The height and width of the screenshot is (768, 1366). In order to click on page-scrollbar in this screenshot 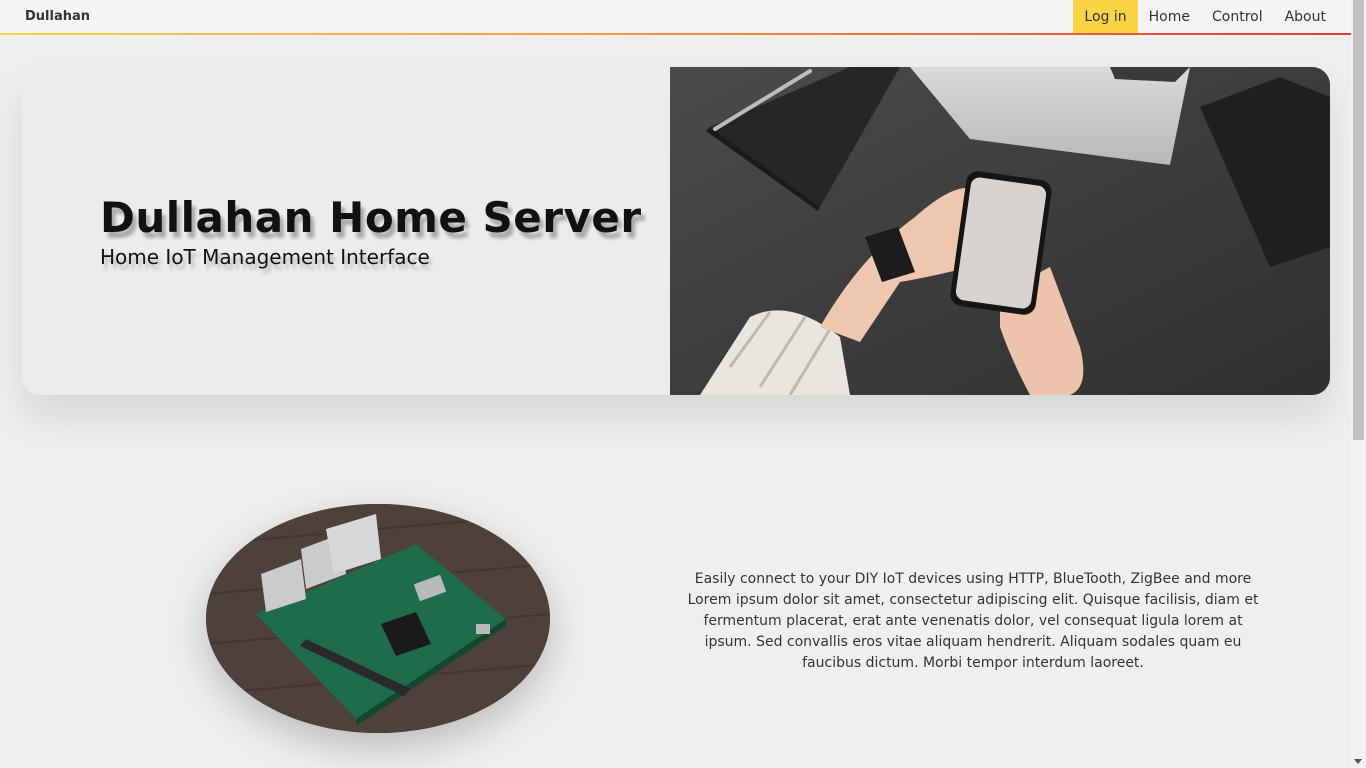, I will do `click(1358, 384)`.